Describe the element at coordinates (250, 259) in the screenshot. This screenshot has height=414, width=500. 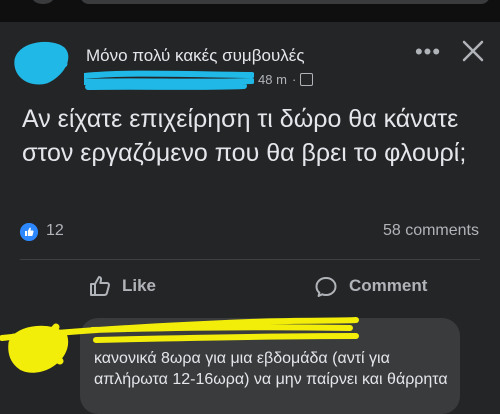
I see `divider` at that location.